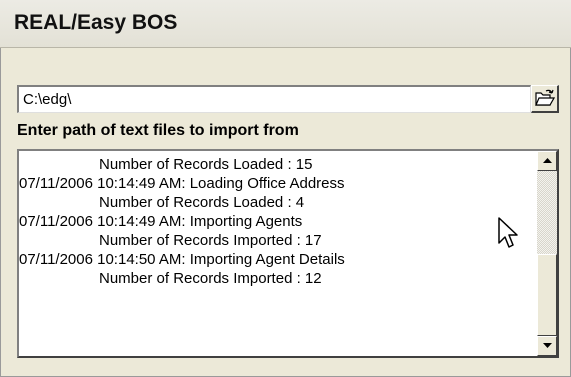 This screenshot has width=571, height=377. I want to click on arrow-up-icon, so click(547, 160).